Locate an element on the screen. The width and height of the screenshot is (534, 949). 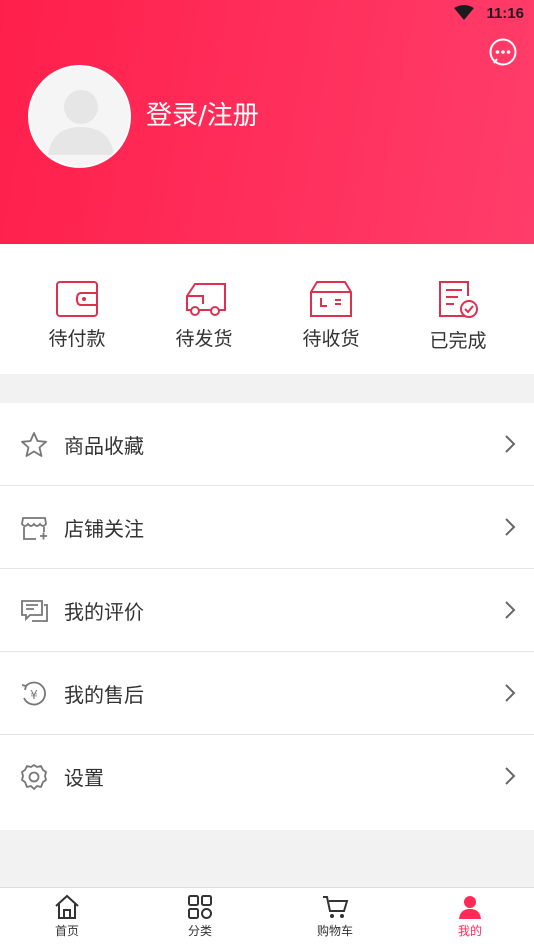
menu-item-my-reviews: 我的评价 is located at coordinates (267, 610).